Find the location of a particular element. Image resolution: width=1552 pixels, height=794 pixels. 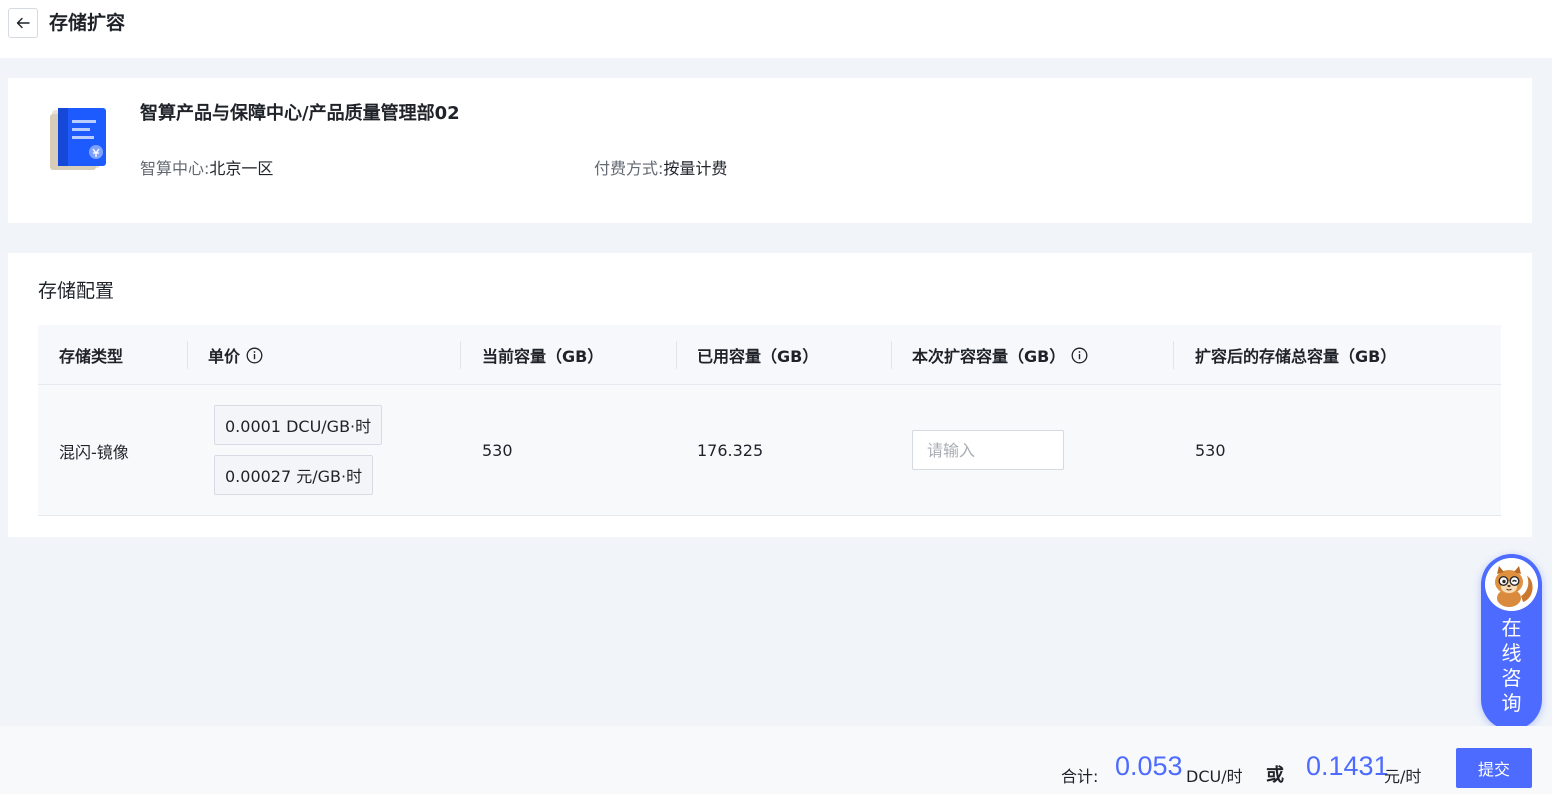

mascot-avatar is located at coordinates (1511, 584).